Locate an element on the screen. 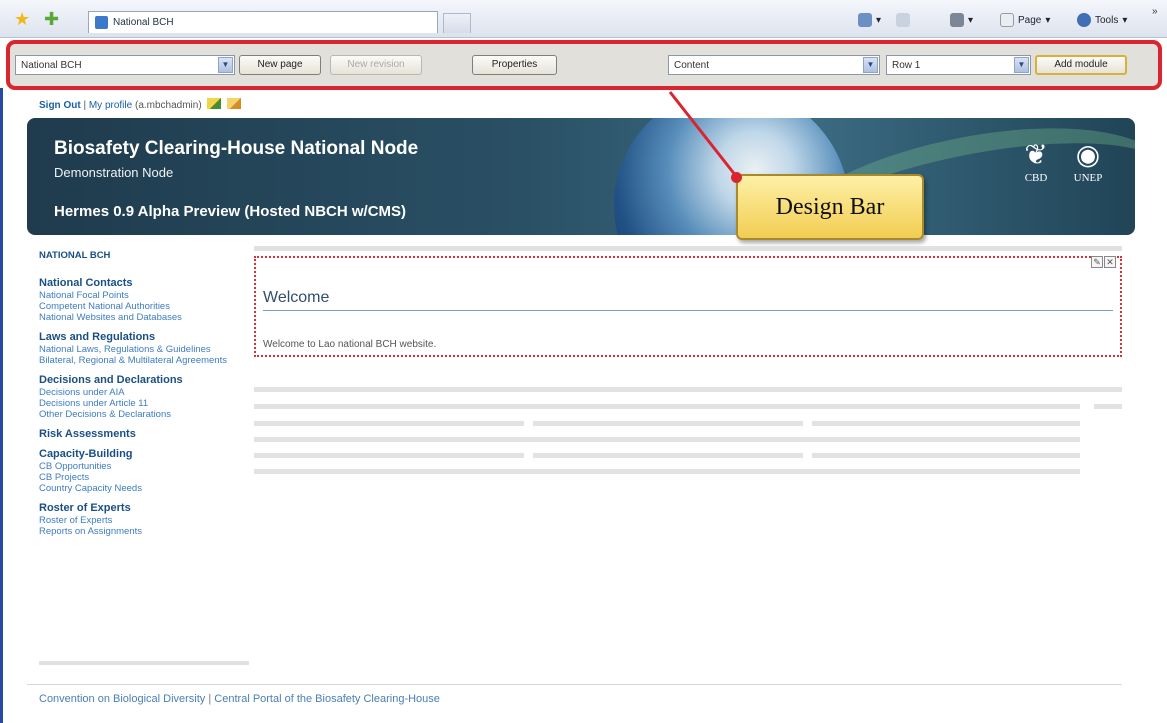 This screenshot has width=1167, height=723. page-favicon-icon is located at coordinates (101, 22).